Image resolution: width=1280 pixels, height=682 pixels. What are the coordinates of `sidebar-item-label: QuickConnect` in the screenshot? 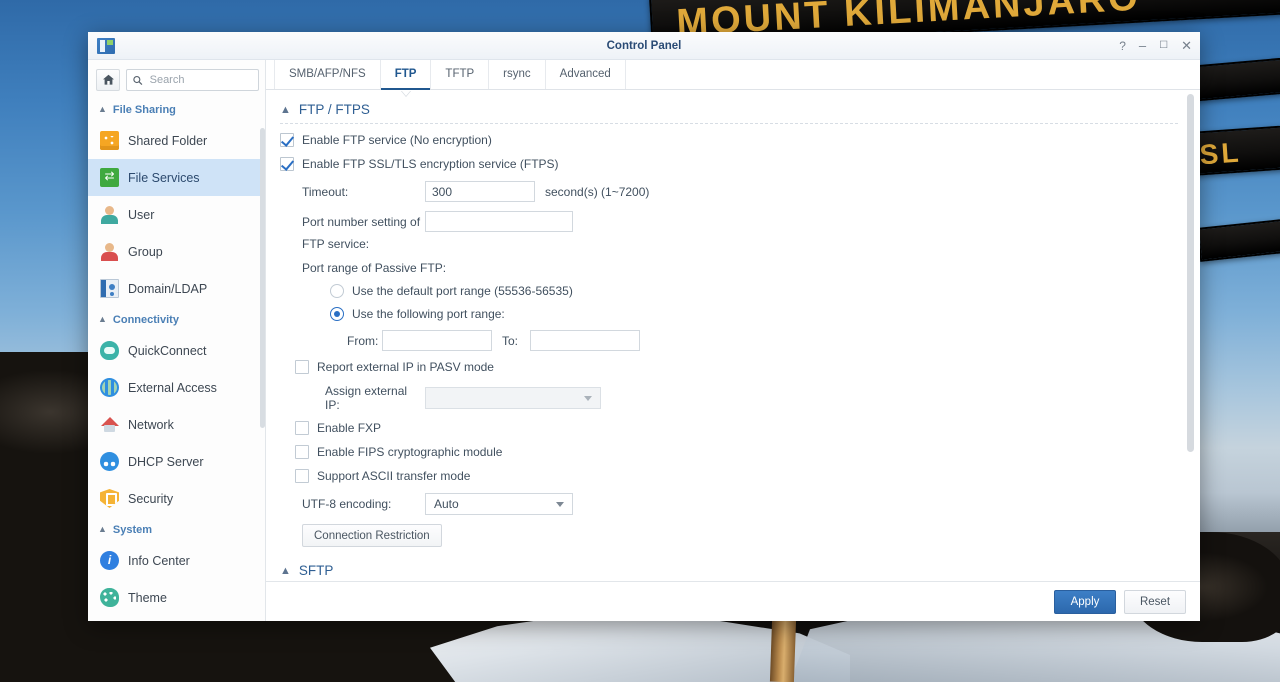 It's located at (167, 350).